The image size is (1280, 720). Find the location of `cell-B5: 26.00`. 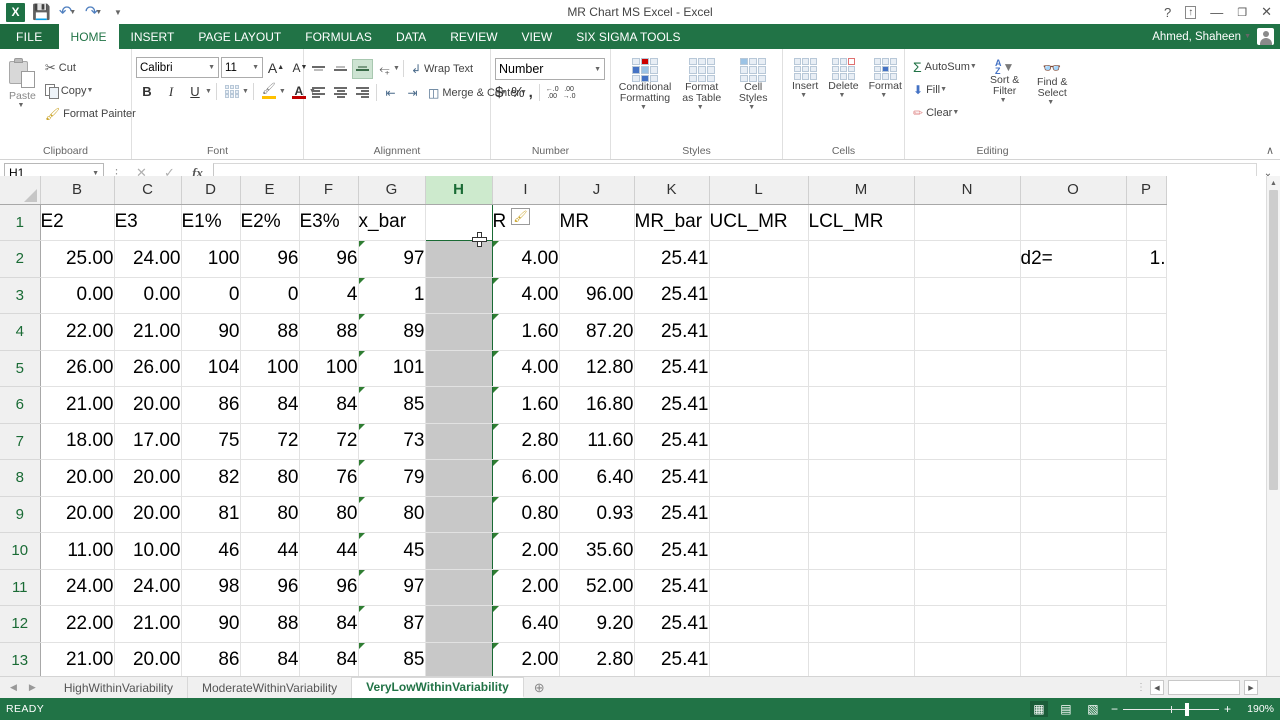

cell-B5: 26.00 is located at coordinates (77, 368).